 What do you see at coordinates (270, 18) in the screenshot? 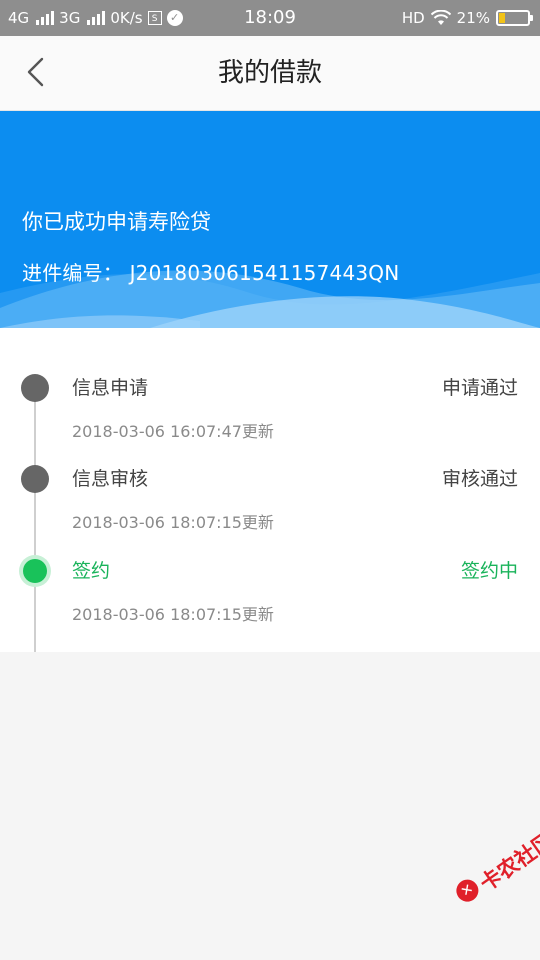
I see `status-bar: 4G 3G 0K/s S ✓ 18:09 HD 21%` at bounding box center [270, 18].